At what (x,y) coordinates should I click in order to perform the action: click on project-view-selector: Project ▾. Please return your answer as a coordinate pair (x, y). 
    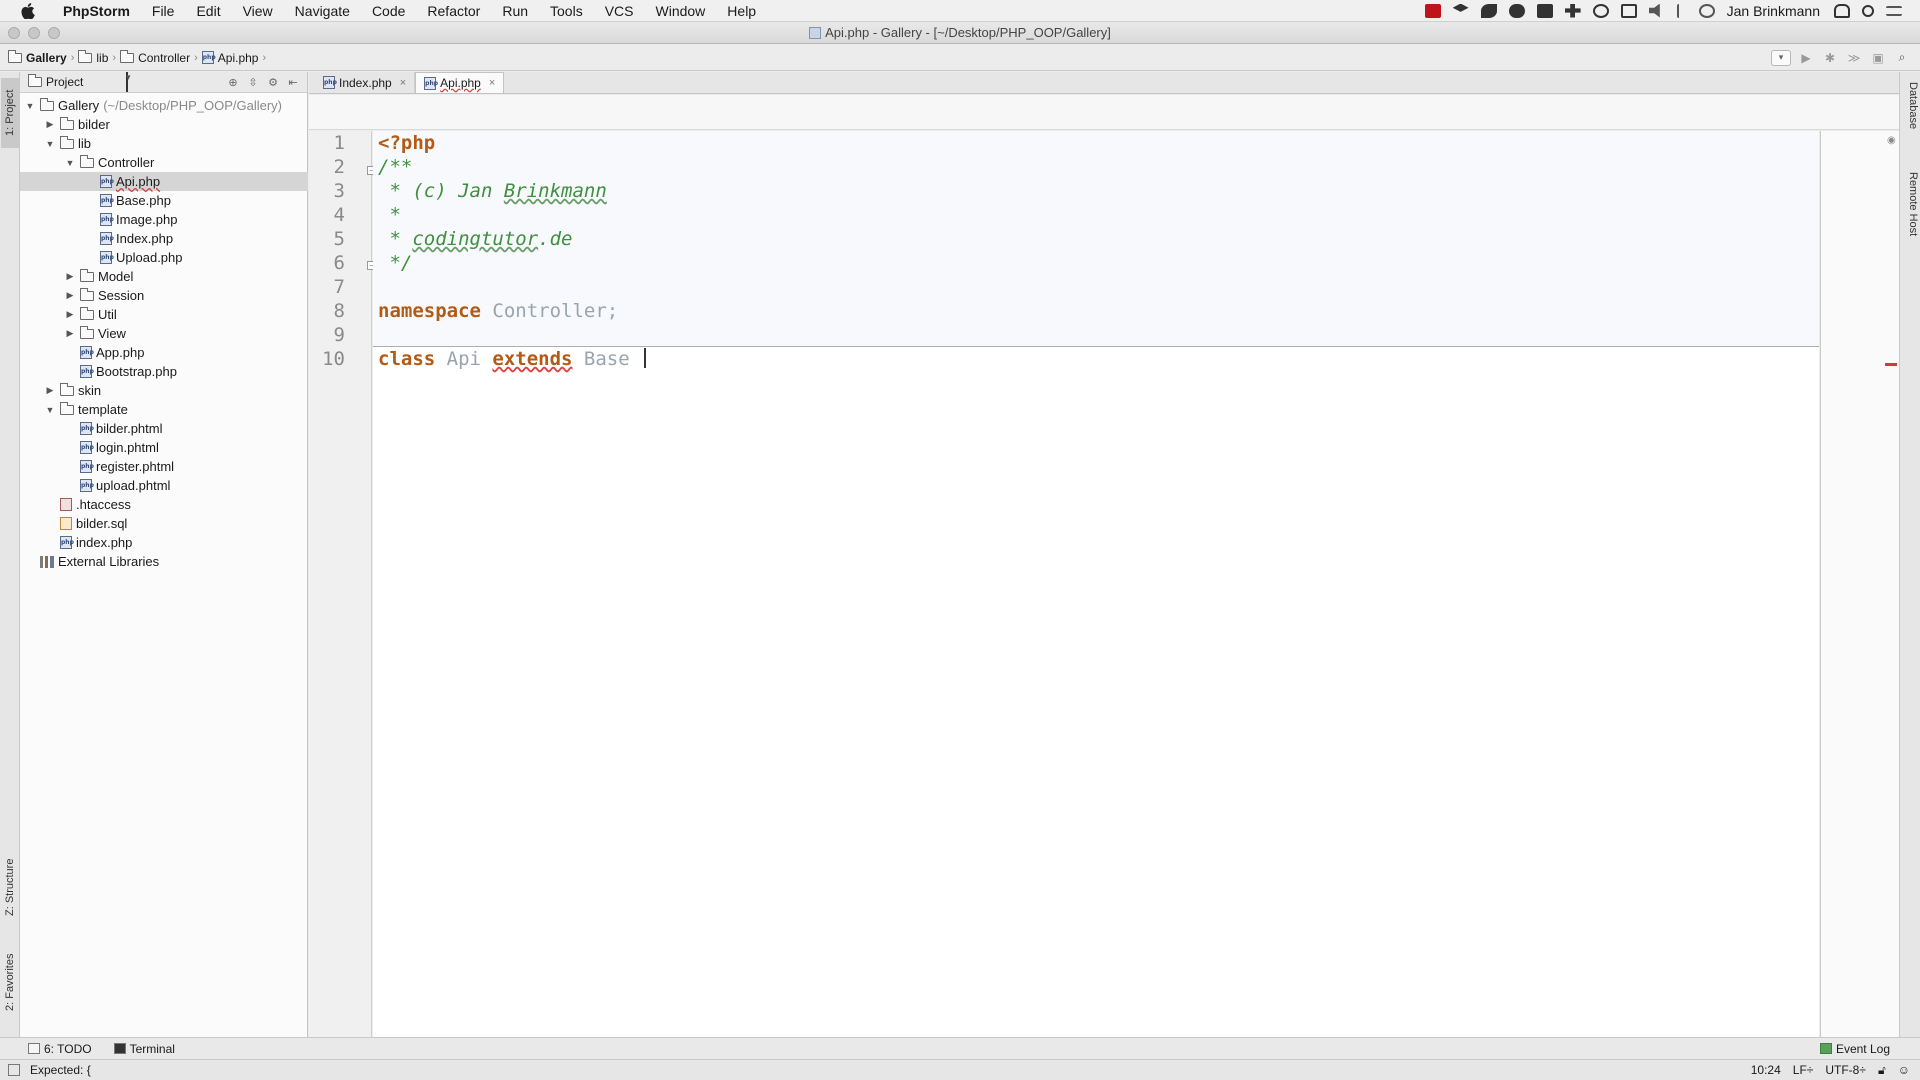
    Looking at the image, I should click on (79, 82).